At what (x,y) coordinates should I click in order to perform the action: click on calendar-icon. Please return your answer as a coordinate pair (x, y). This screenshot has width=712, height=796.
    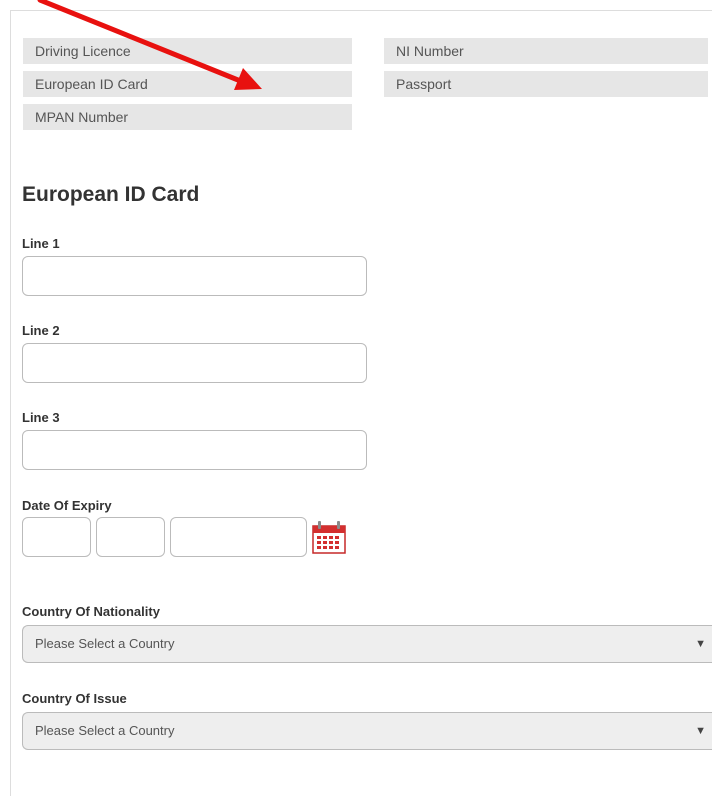
    Looking at the image, I should click on (329, 537).